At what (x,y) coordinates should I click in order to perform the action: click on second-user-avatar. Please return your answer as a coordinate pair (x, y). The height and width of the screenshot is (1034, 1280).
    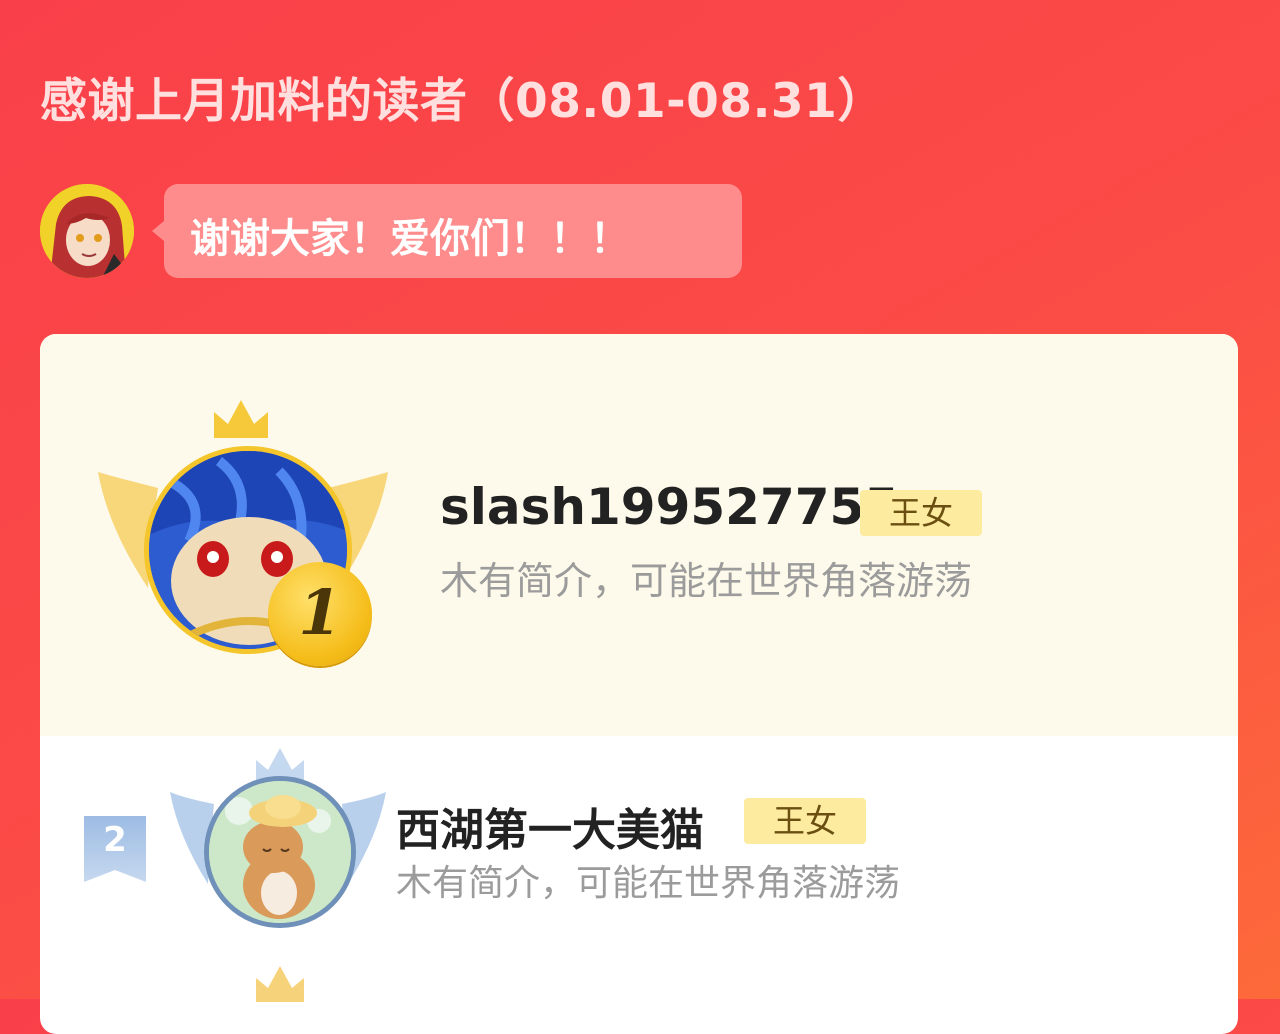
    Looking at the image, I should click on (280, 852).